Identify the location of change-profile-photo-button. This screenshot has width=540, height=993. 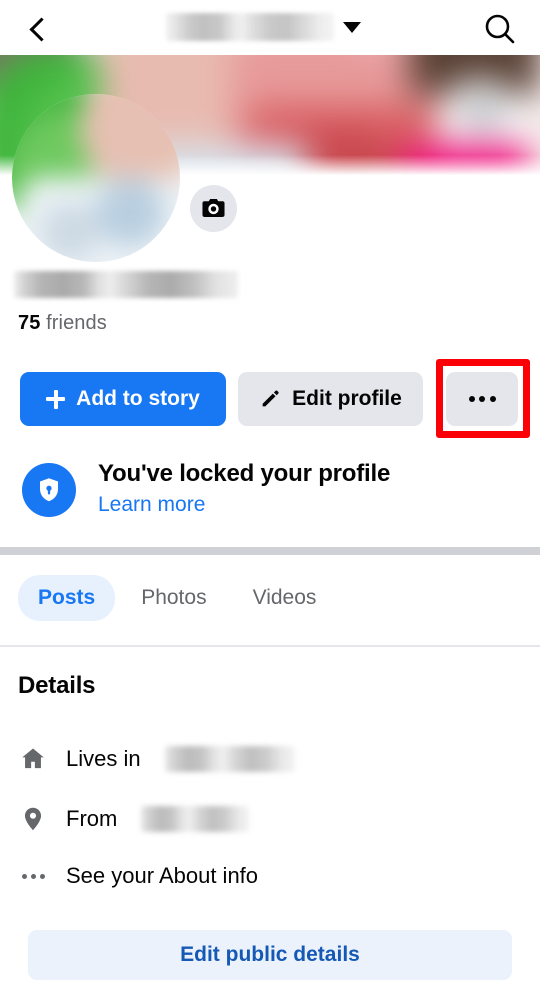
(213, 208).